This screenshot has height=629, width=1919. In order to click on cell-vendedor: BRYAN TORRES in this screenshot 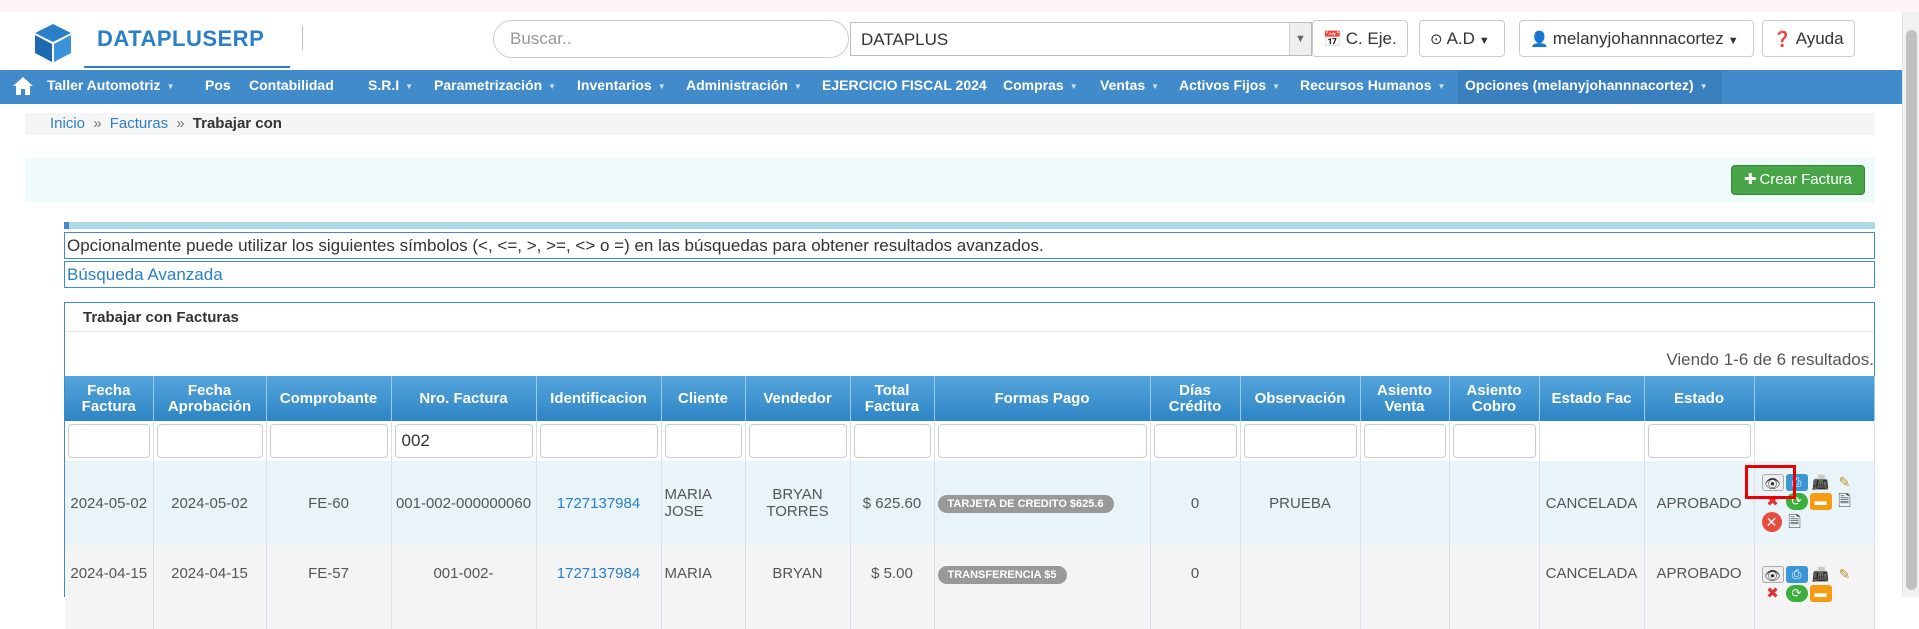, I will do `click(798, 503)`.